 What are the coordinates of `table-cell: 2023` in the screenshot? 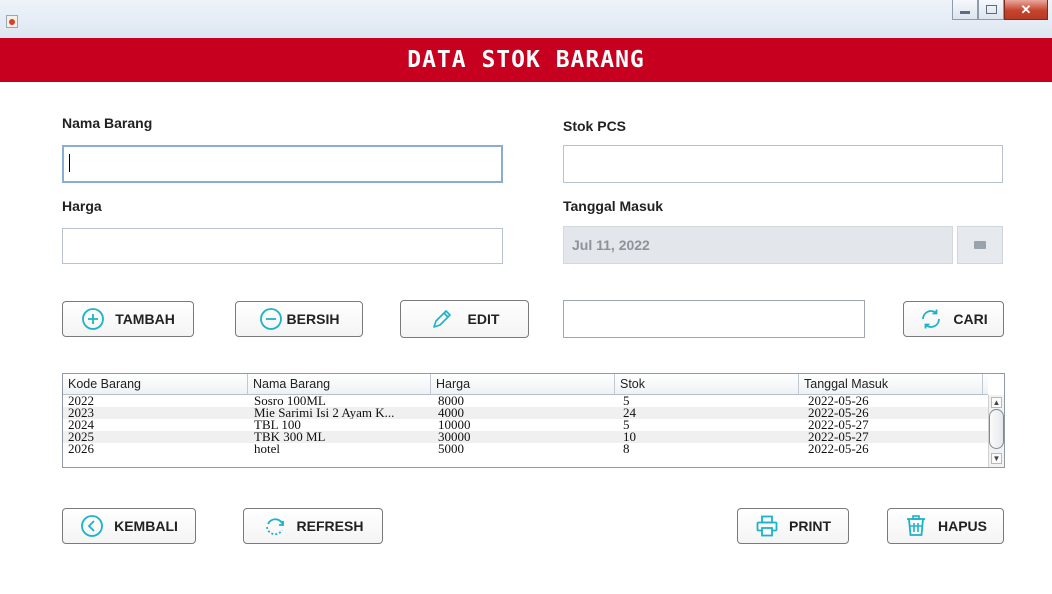 It's located at (81, 413).